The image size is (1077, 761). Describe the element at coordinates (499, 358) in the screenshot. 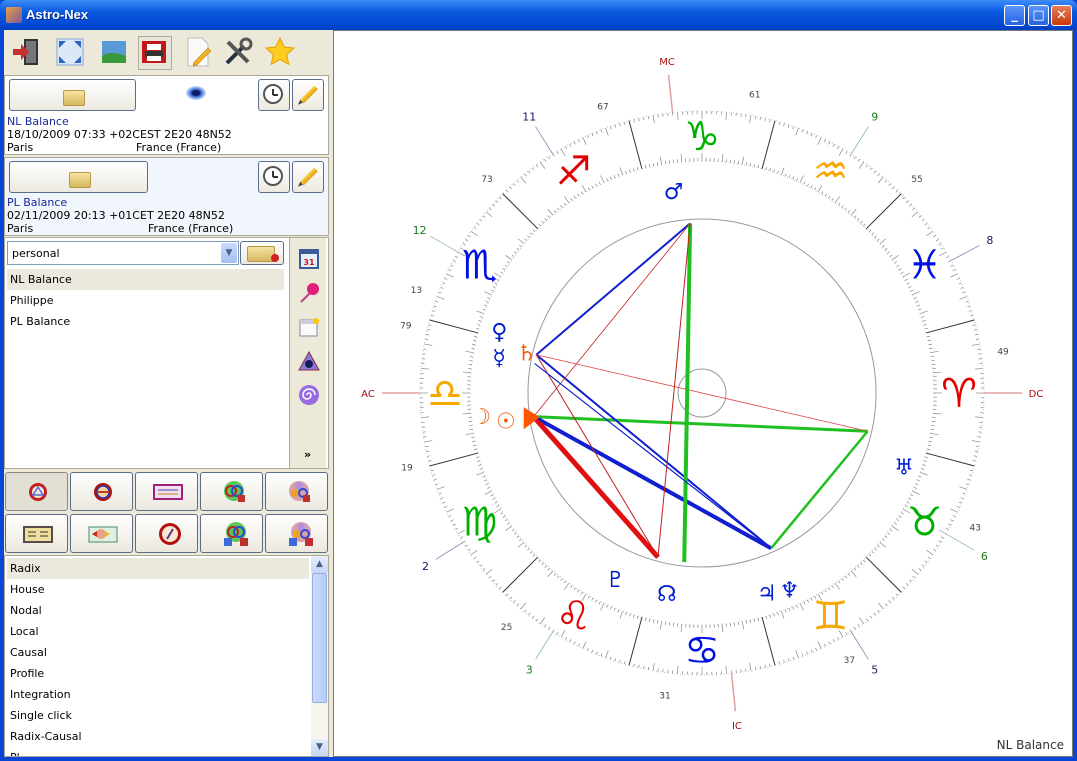

I see `planet-mercury-icon: ☿` at that location.